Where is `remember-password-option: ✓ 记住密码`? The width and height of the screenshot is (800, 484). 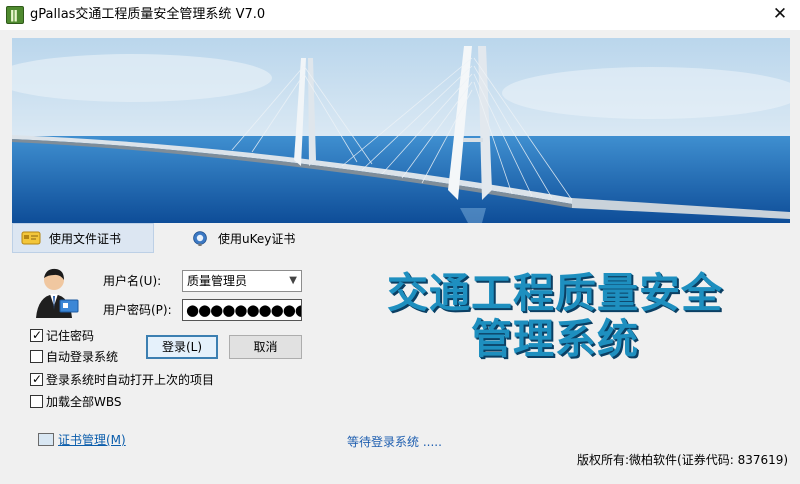 remember-password-option: ✓ 记住密码 is located at coordinates (62, 335).